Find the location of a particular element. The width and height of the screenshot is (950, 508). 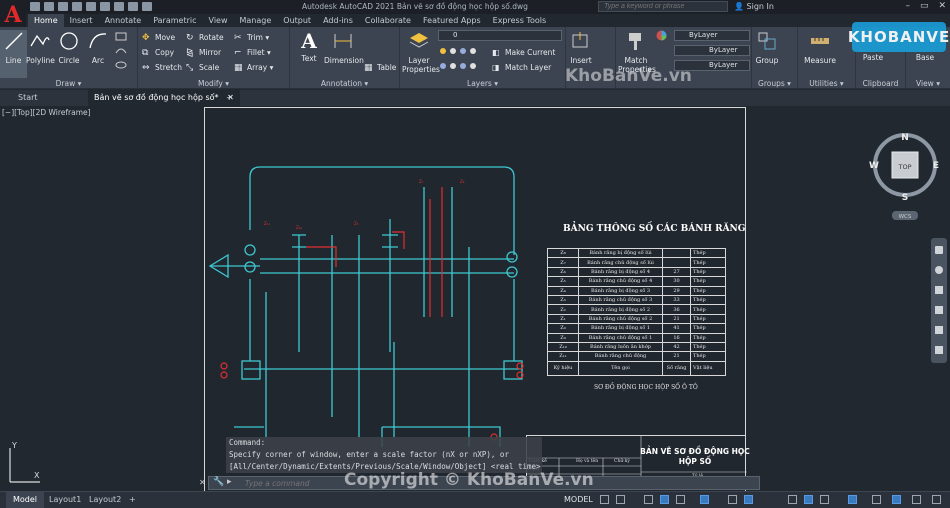

trim-tool: ✂ Trim ▾ is located at coordinates (251, 37).